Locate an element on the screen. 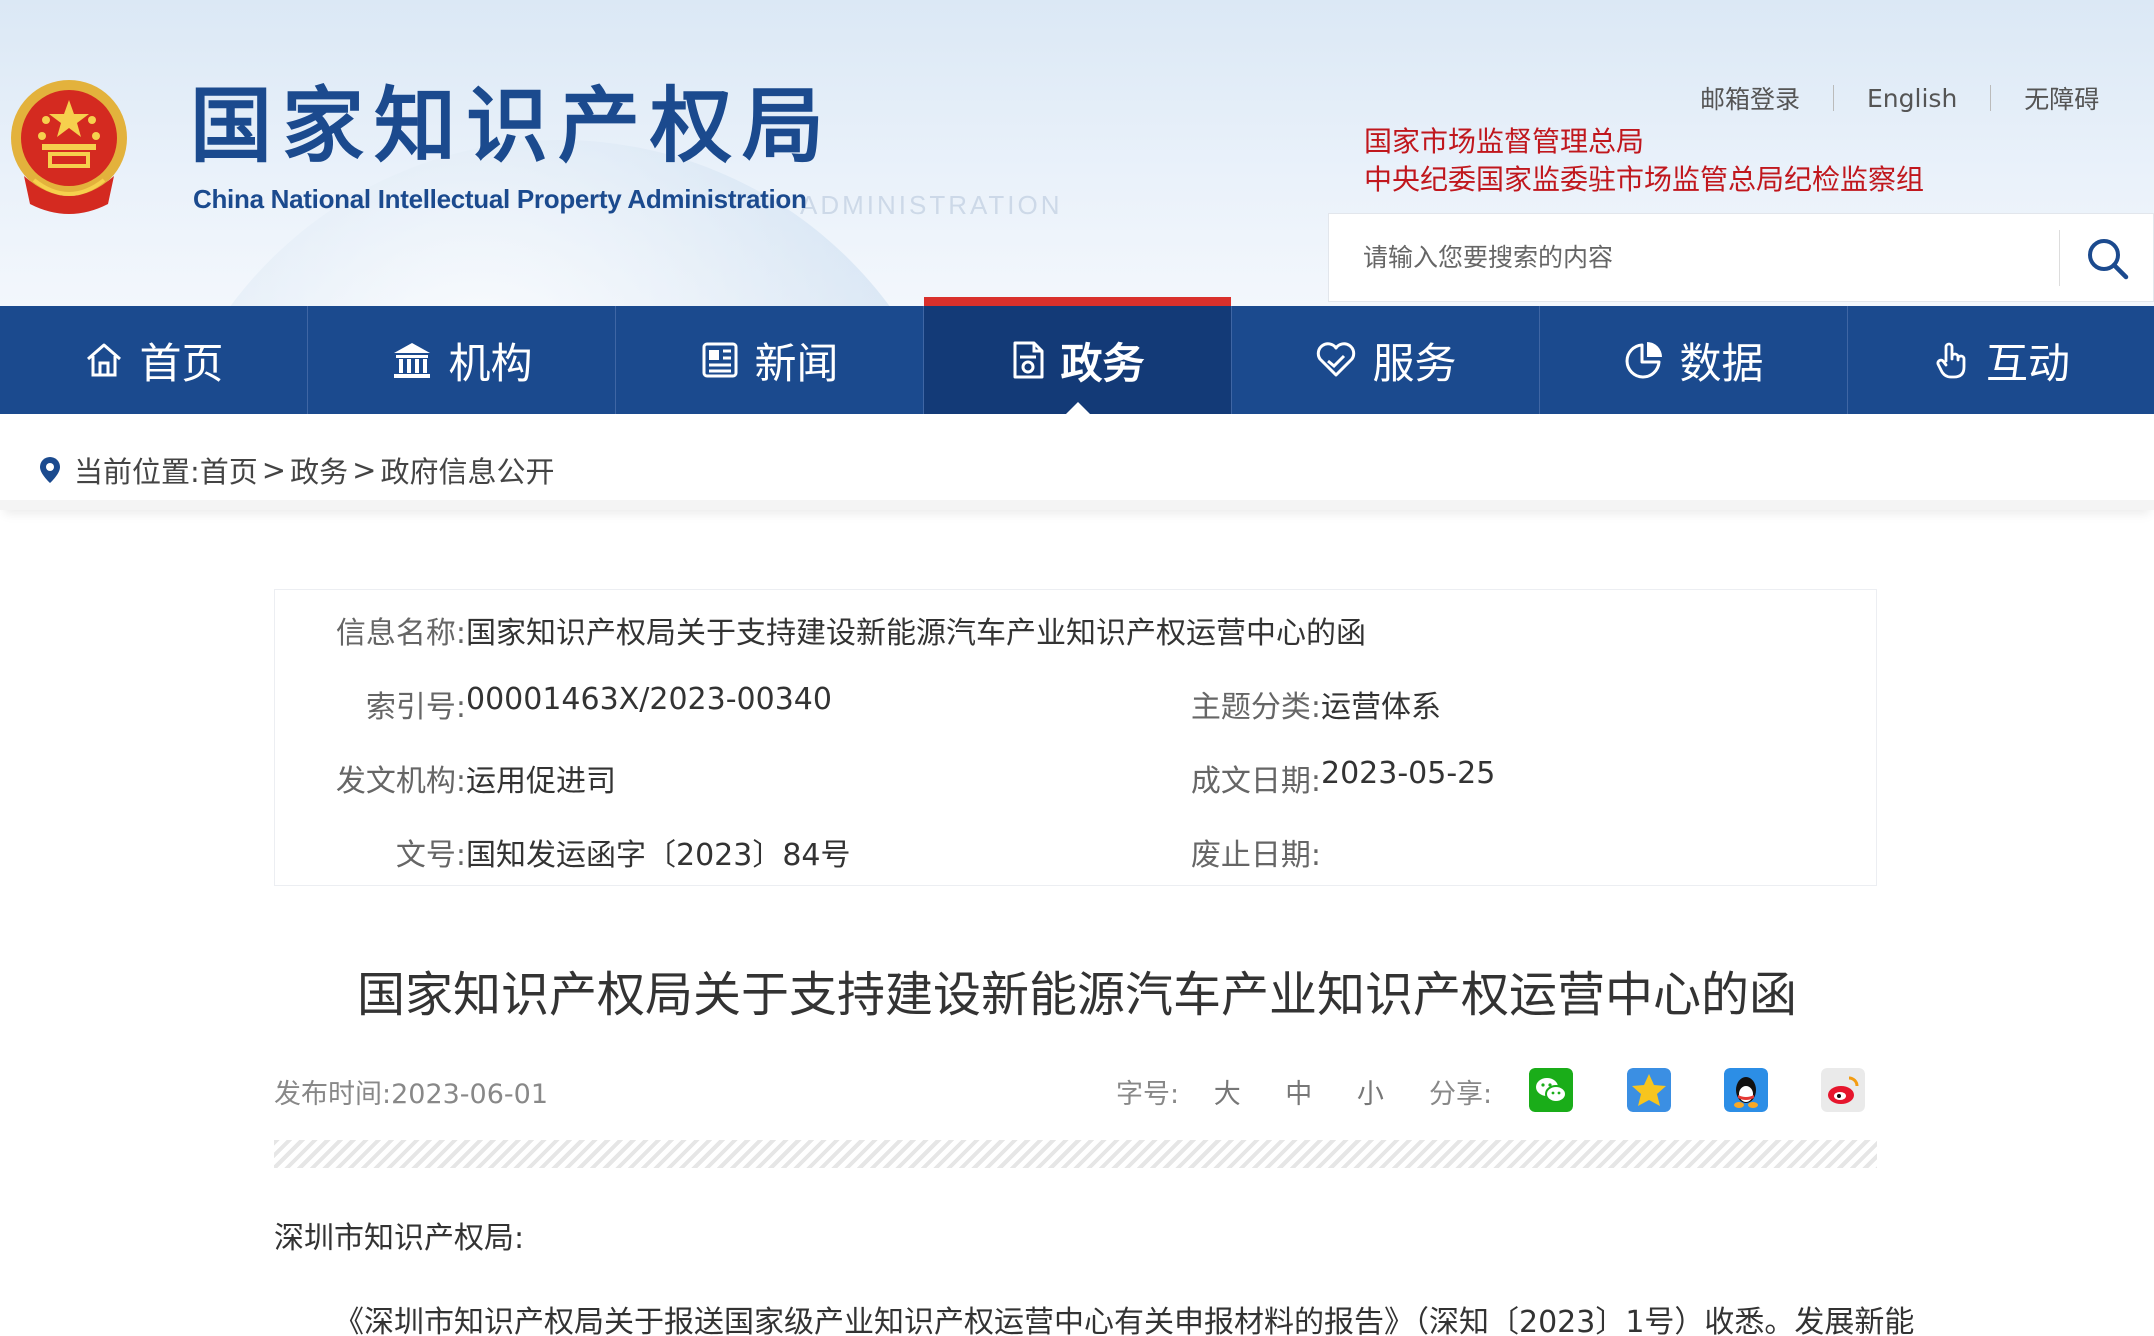  org-link-inspection: 中央纪委国家监委驻市场监管总局纪检监察组 is located at coordinates (1644, 178).